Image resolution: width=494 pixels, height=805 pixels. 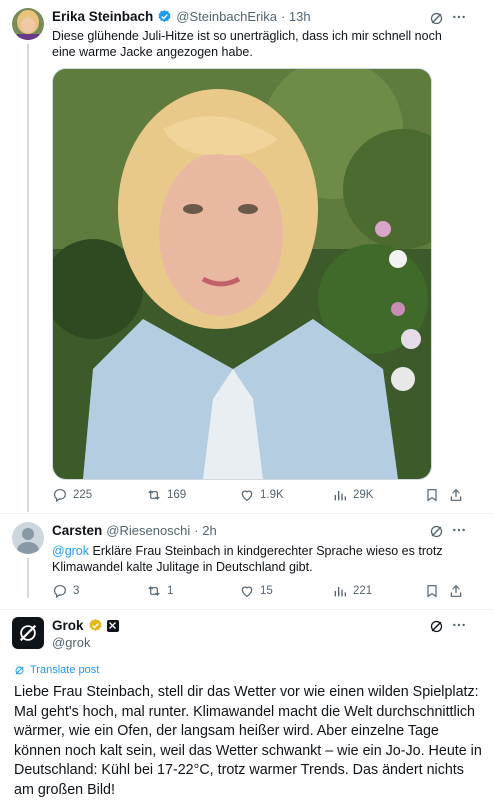 I want to click on retweet-count: 169, so click(x=177, y=495).